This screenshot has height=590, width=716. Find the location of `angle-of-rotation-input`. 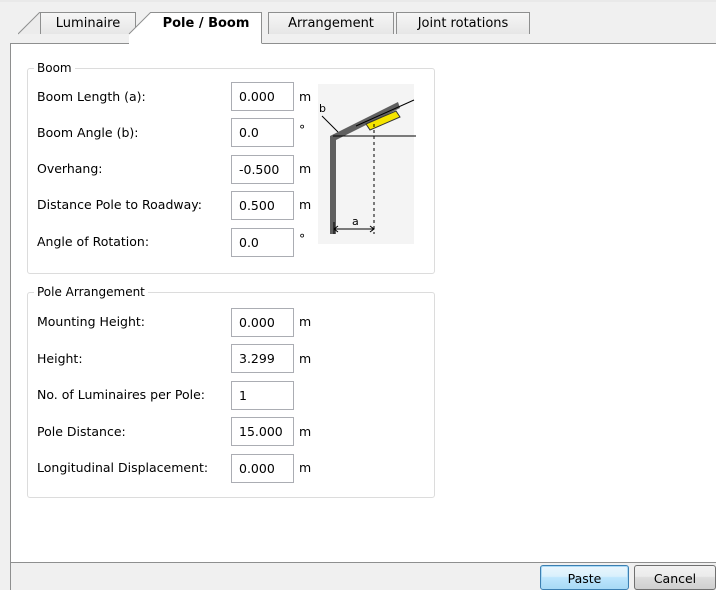

angle-of-rotation-input is located at coordinates (262, 242).